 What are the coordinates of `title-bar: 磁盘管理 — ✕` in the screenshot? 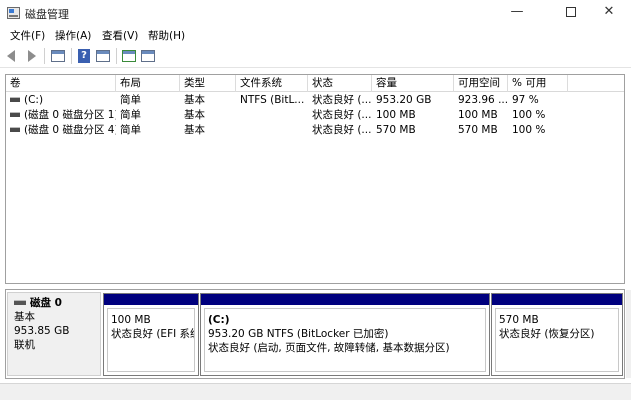 It's located at (315, 13).